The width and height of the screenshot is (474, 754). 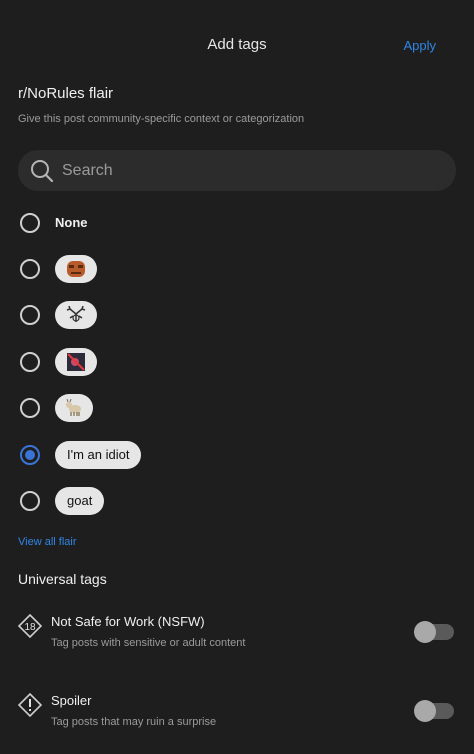 I want to click on flair-chip: goat, so click(x=80, y=501).